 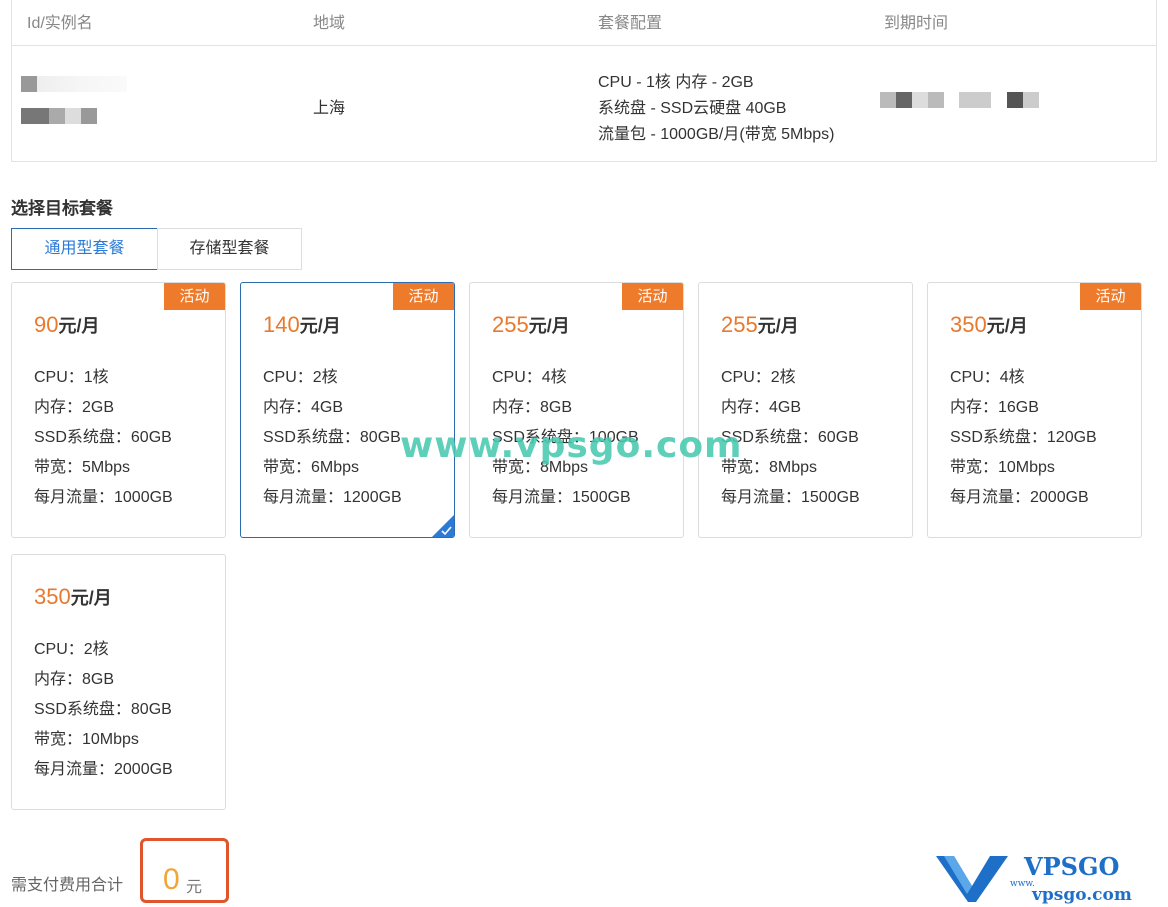 I want to click on logo-domain: vpsgo.com, so click(x=1081, y=894).